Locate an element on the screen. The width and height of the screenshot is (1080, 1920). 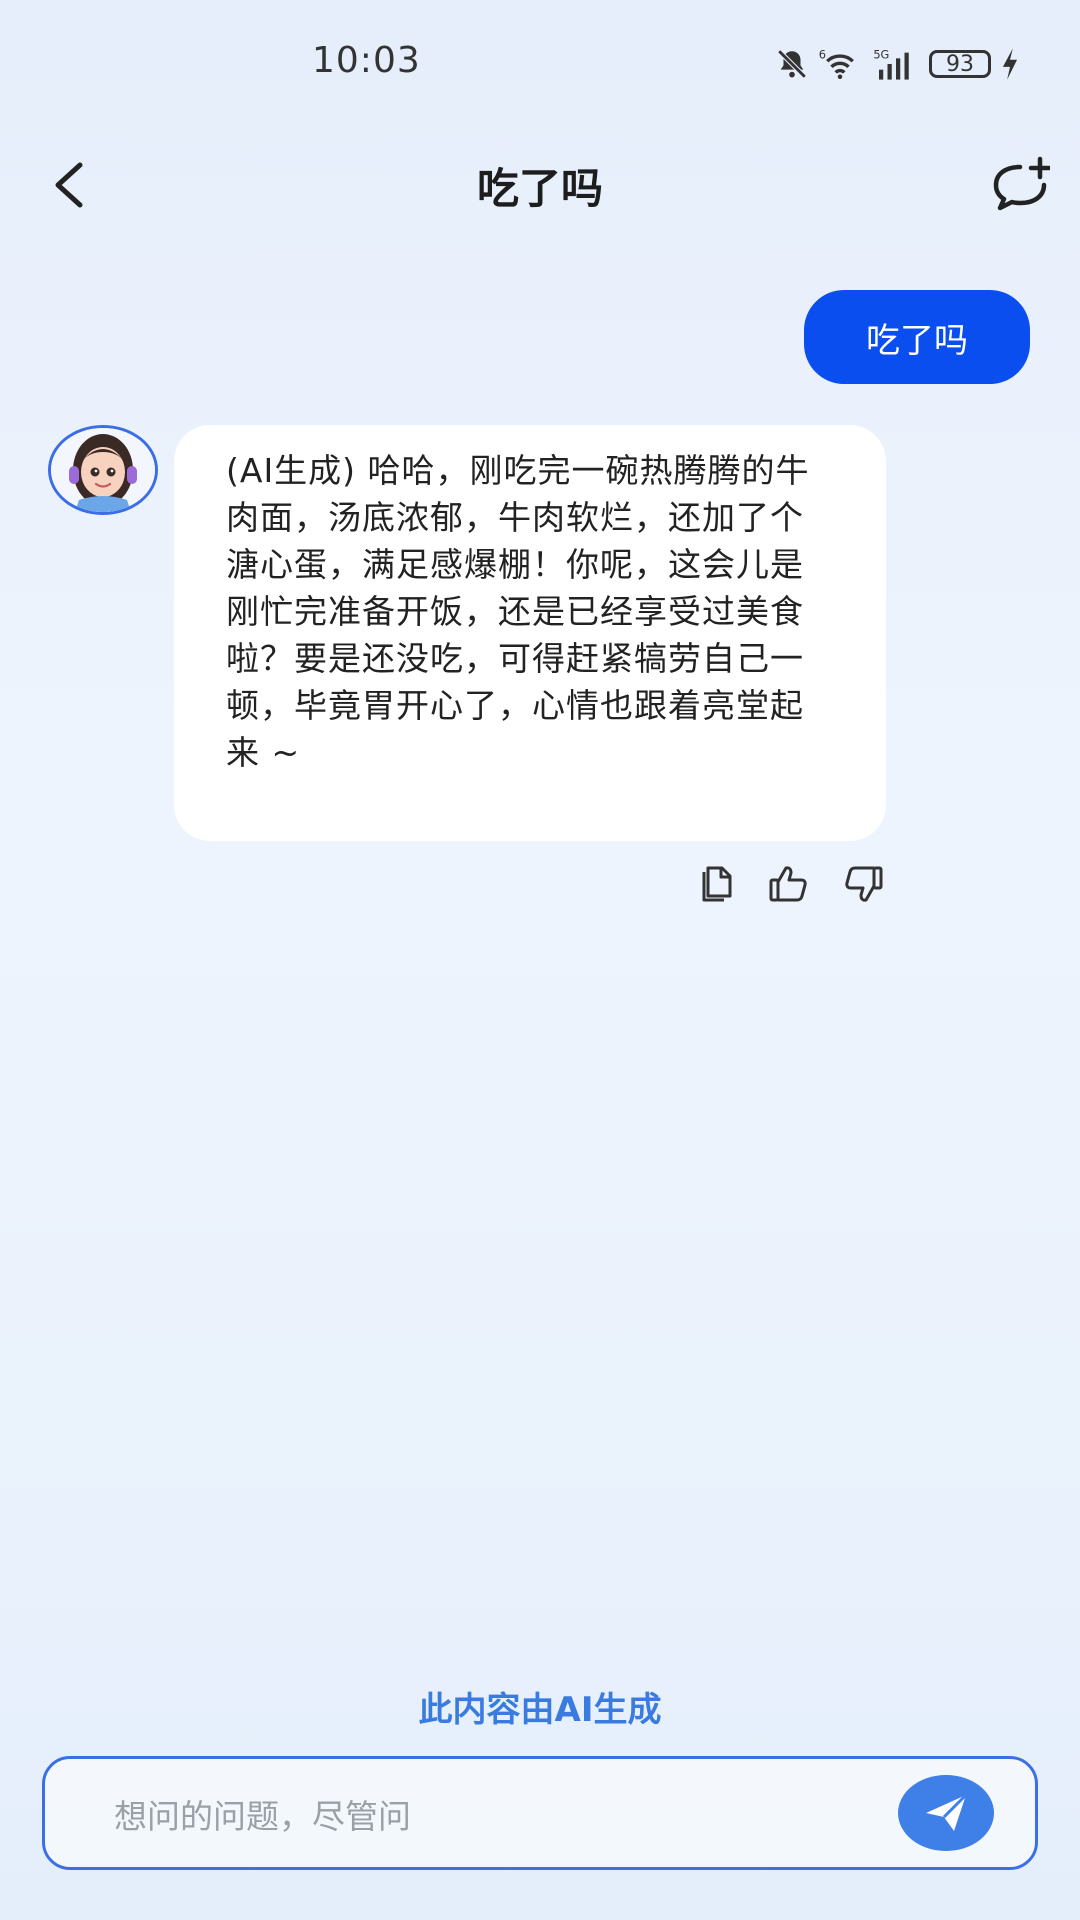
new-chat-button is located at coordinates (1021, 185).